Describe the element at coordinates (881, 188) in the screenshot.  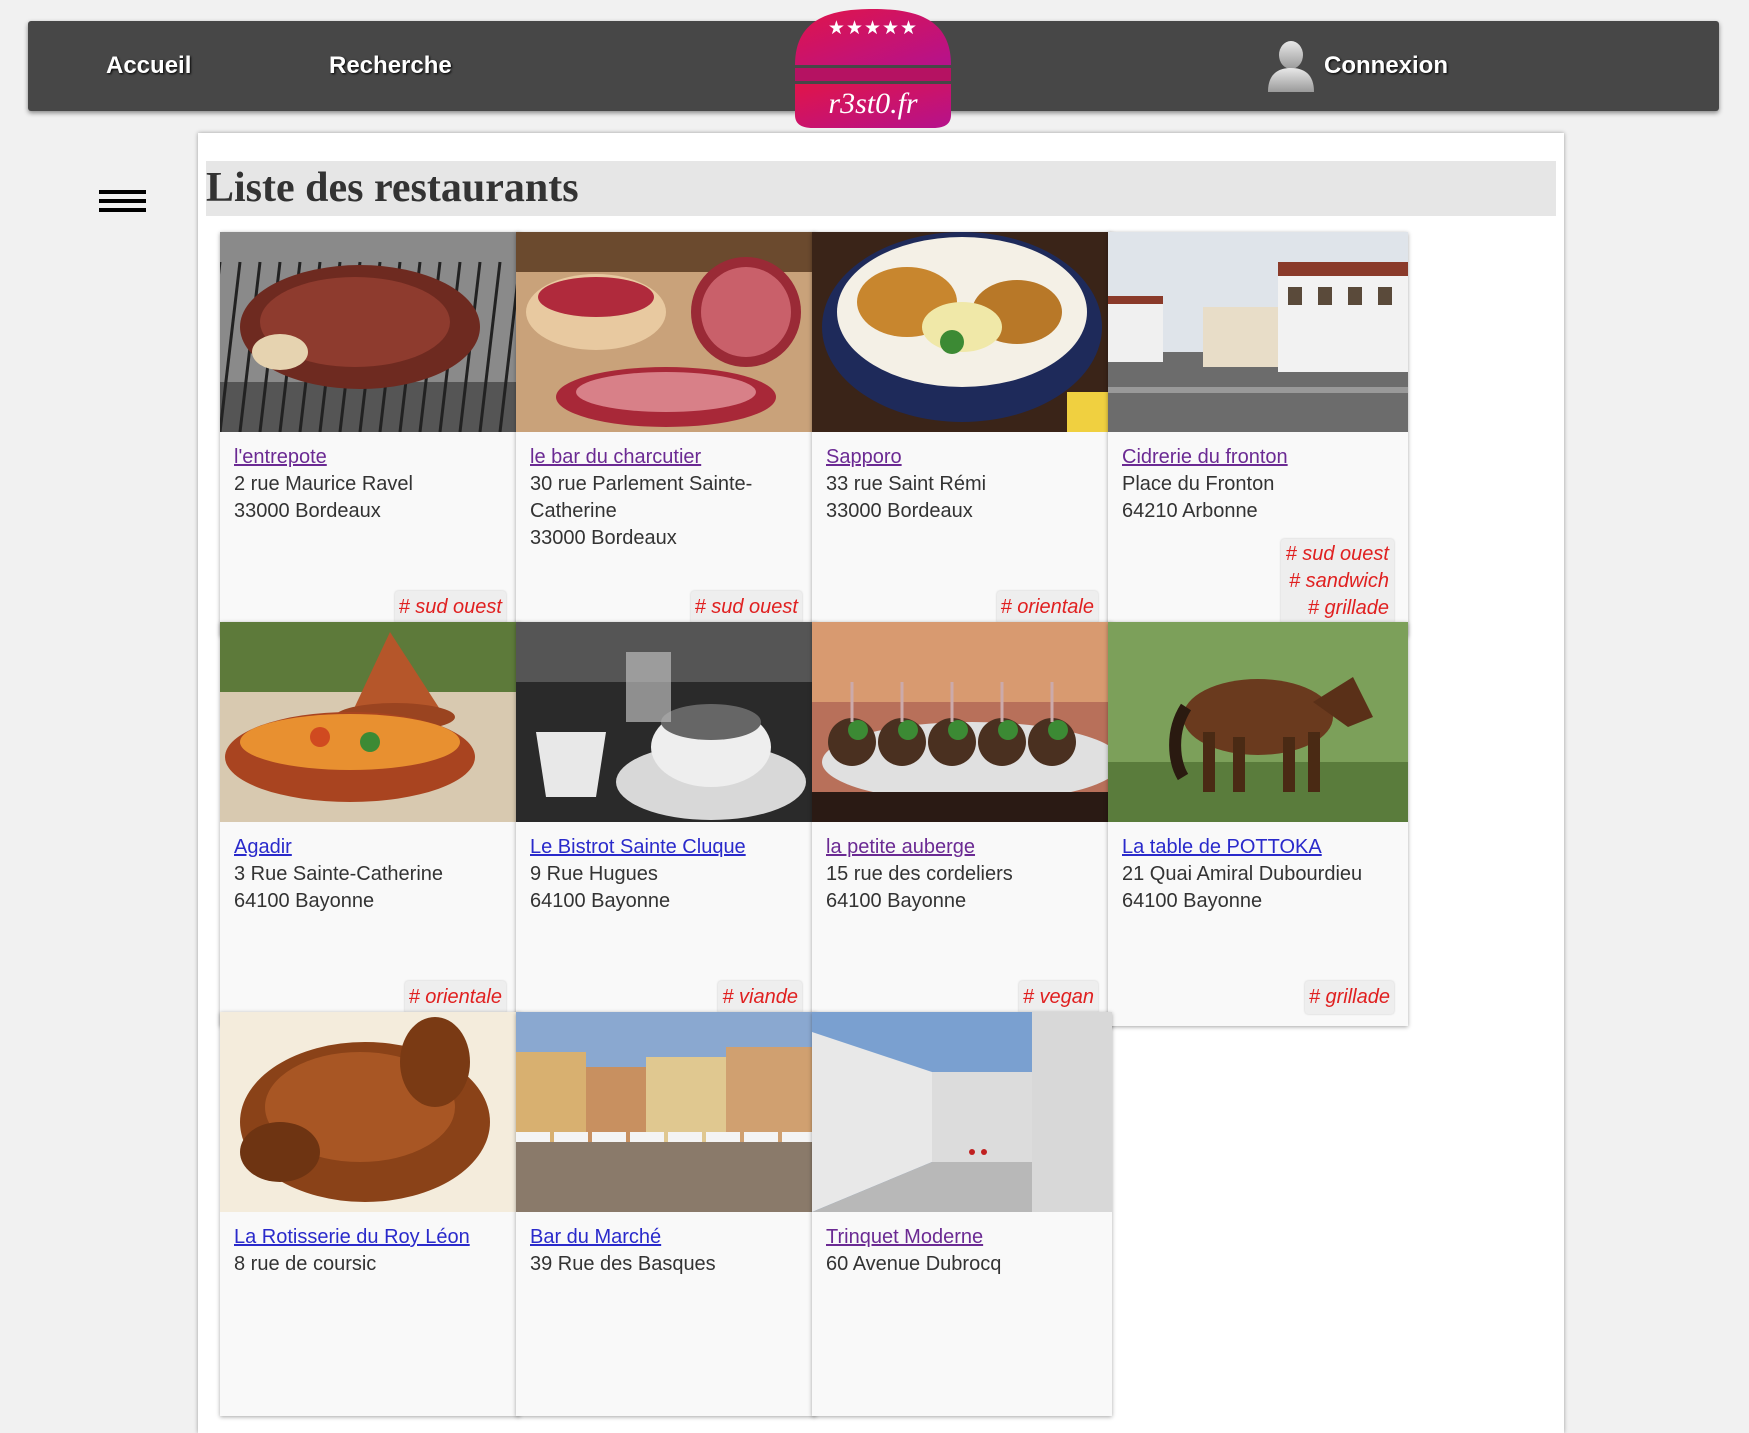
I see `page-title: Liste des restaurants` at that location.